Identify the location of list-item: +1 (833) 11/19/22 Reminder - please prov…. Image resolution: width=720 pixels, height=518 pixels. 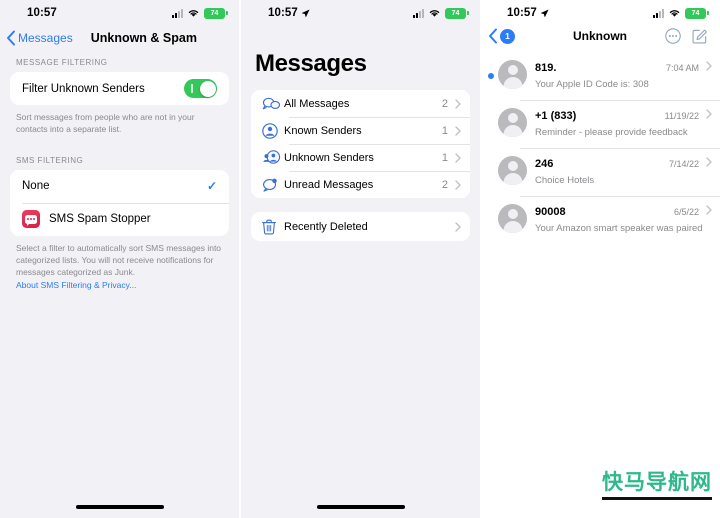
(600, 124).